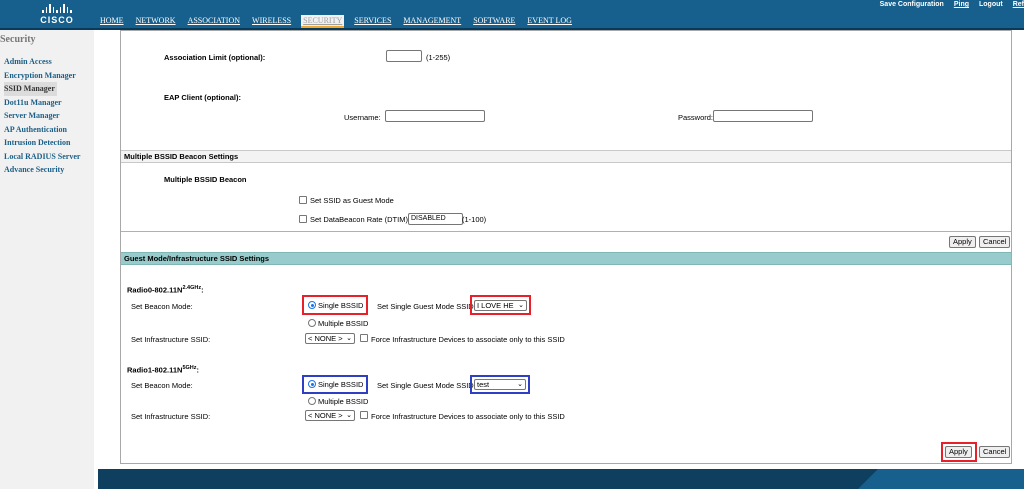  What do you see at coordinates (42, 76) in the screenshot?
I see `sidebar-item-encryption-manager: Encryption Manager` at bounding box center [42, 76].